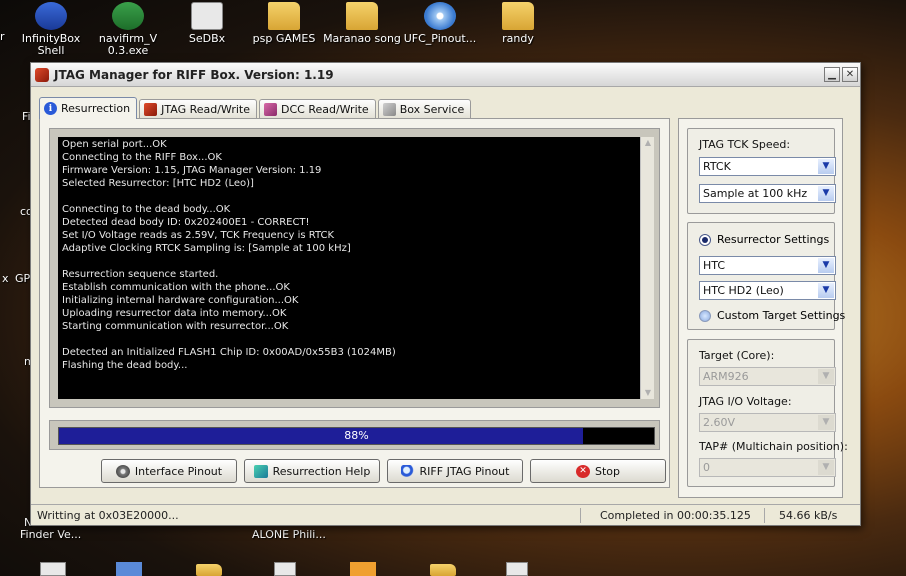 The height and width of the screenshot is (576, 906). Describe the element at coordinates (270, 109) in the screenshot. I see `dcc-rw-icon` at that location.